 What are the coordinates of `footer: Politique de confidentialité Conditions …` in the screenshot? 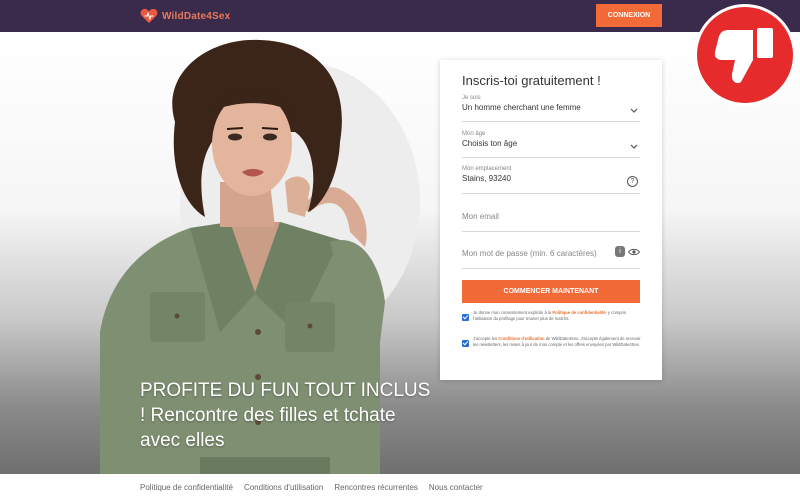 It's located at (400, 487).